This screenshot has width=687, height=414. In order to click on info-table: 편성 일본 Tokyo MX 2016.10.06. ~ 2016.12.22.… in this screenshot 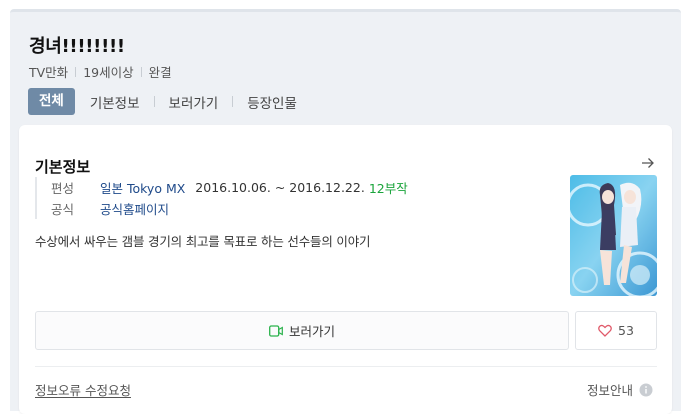, I will do `click(221, 198)`.